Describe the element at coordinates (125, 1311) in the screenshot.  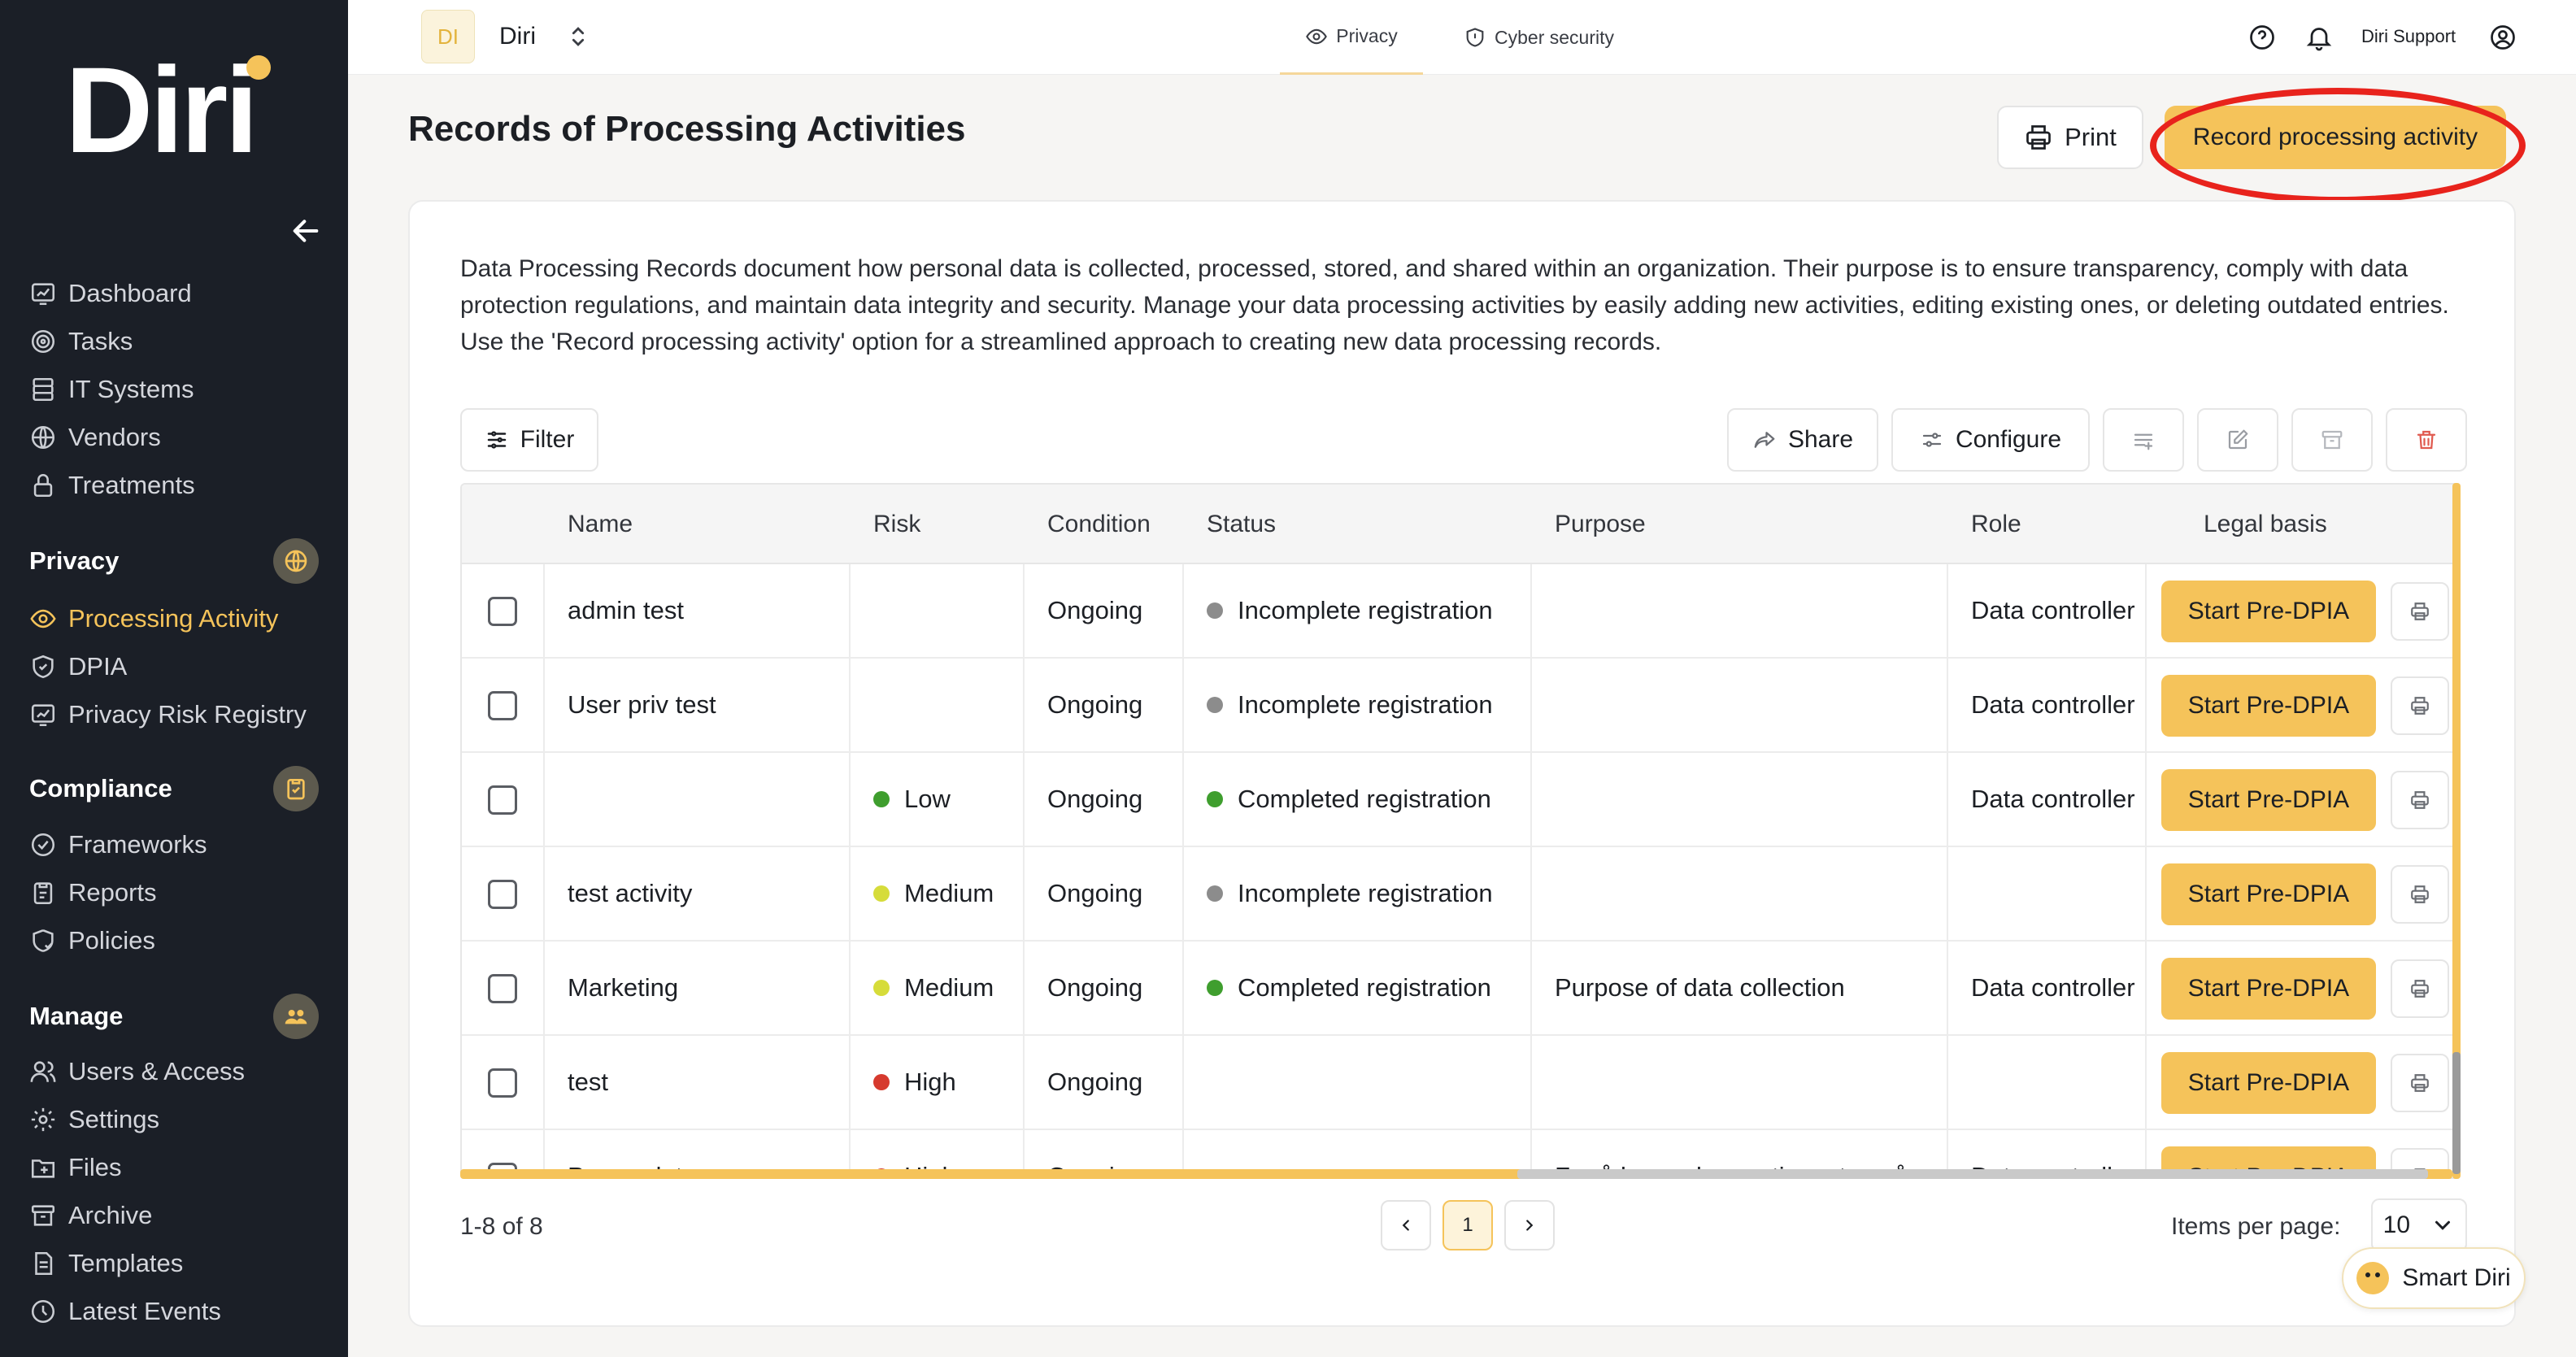
I see `sidebar-item-latest-events: Latest Events` at that location.